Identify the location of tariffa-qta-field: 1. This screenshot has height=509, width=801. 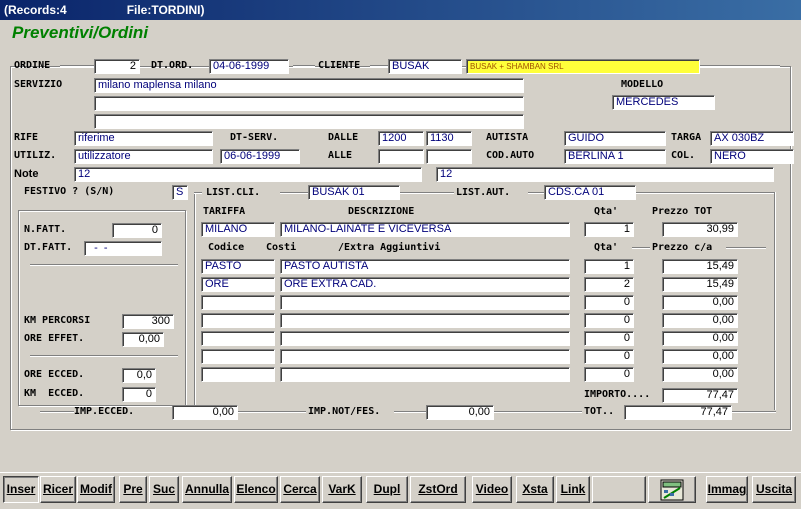
(609, 229).